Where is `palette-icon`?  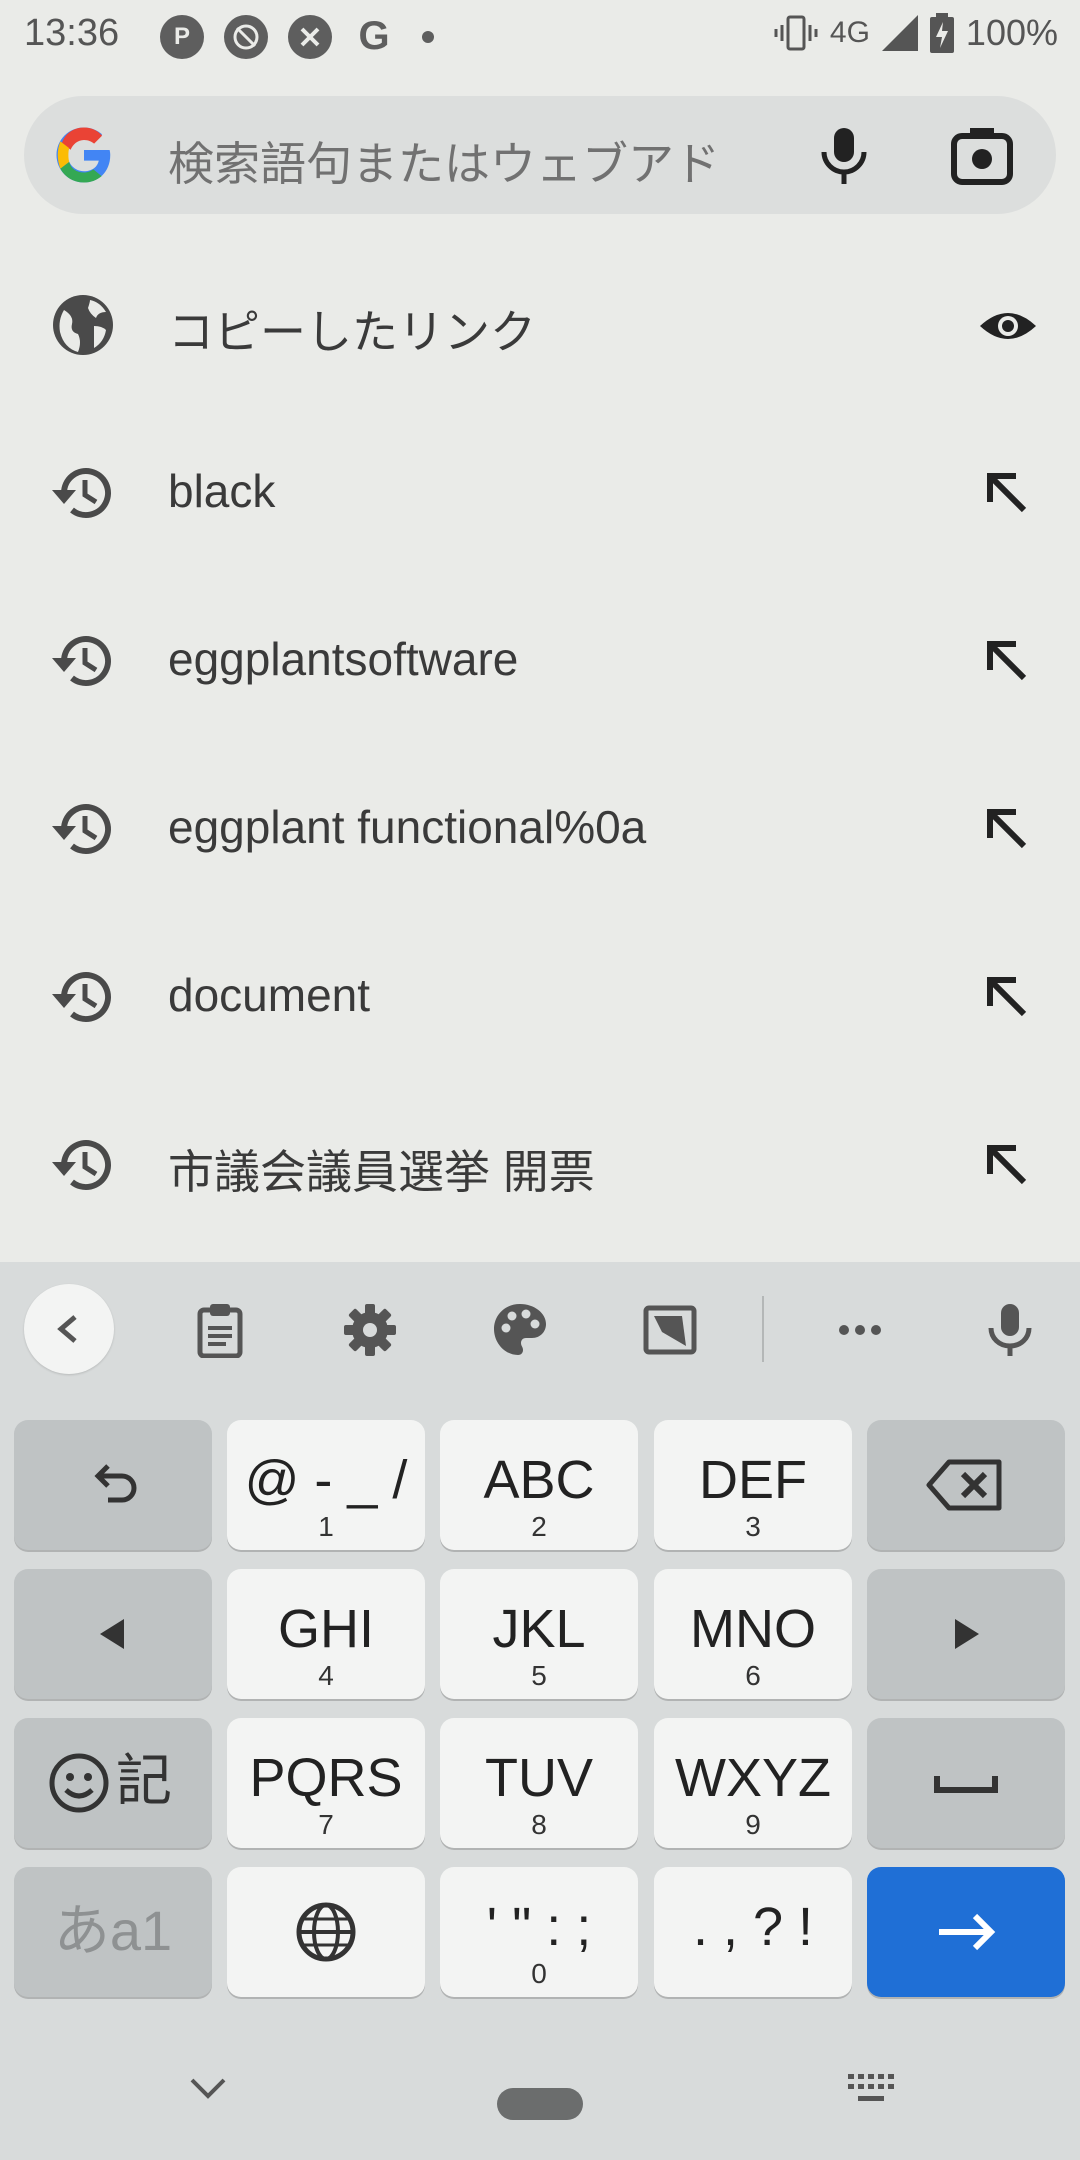
palette-icon is located at coordinates (520, 1330).